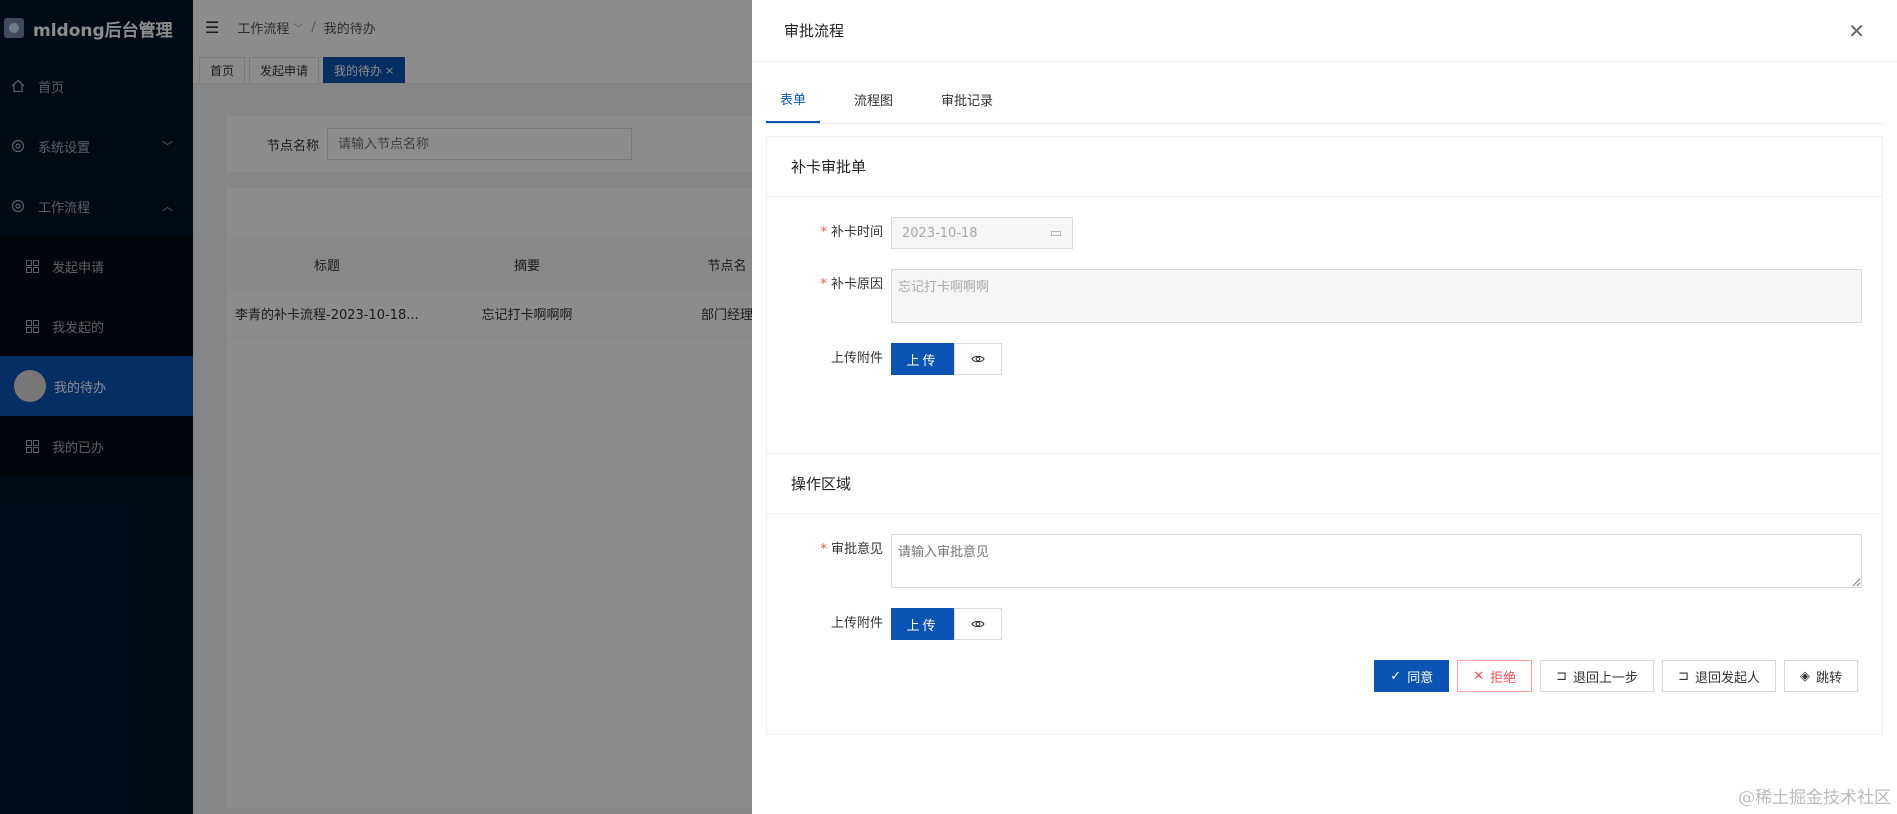 This screenshot has height=814, width=1897. I want to click on action-buttons: ✓ 同意 ✕ 拒绝 ⊐ 退回上一步 ⊐ 退回发起人 ◈ 跳转, so click(1324, 697).